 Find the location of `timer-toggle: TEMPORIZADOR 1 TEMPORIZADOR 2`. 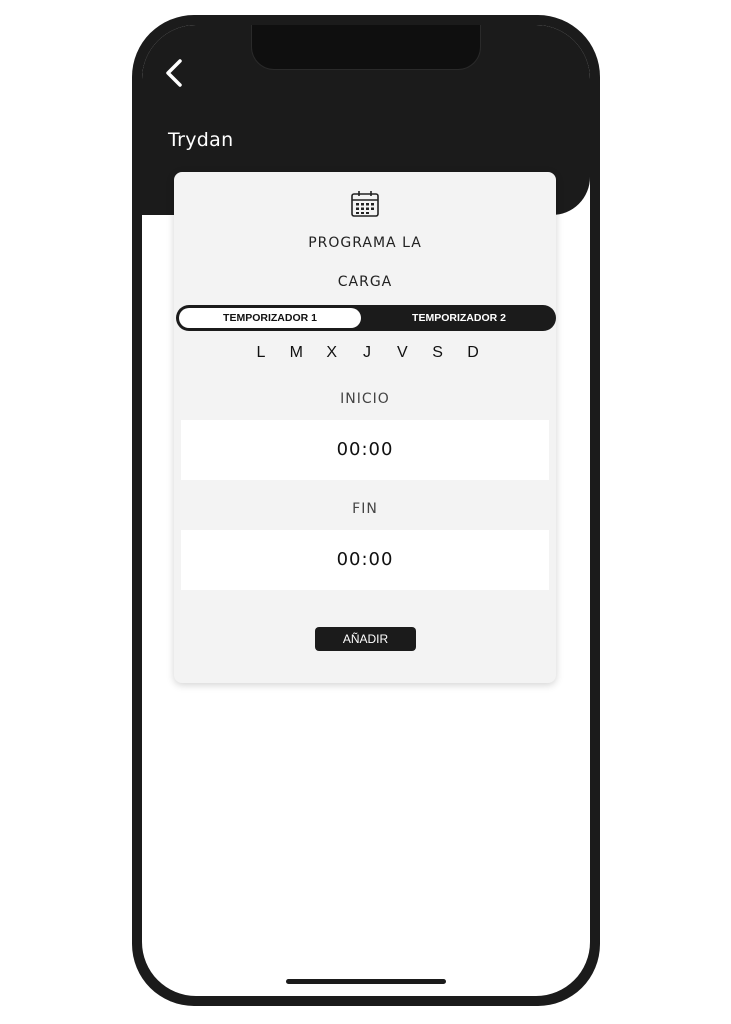

timer-toggle: TEMPORIZADOR 1 TEMPORIZADOR 2 is located at coordinates (366, 318).